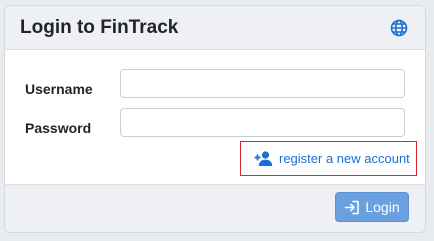 The image size is (434, 241). Describe the element at coordinates (262, 122) in the screenshot. I see `password-field` at that location.